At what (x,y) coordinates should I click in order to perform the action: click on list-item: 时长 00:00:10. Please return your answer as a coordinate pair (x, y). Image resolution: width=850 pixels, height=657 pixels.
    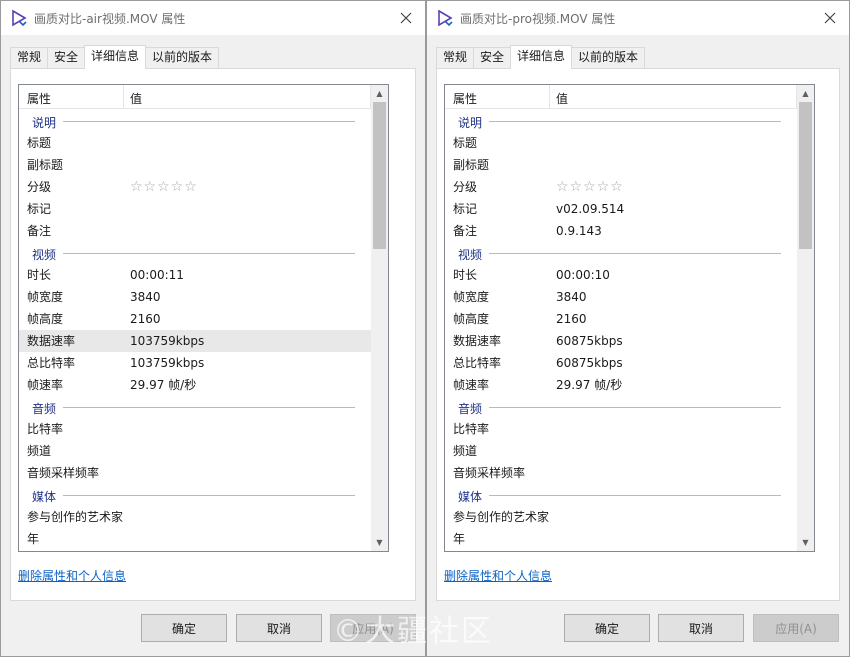
    Looking at the image, I should click on (621, 275).